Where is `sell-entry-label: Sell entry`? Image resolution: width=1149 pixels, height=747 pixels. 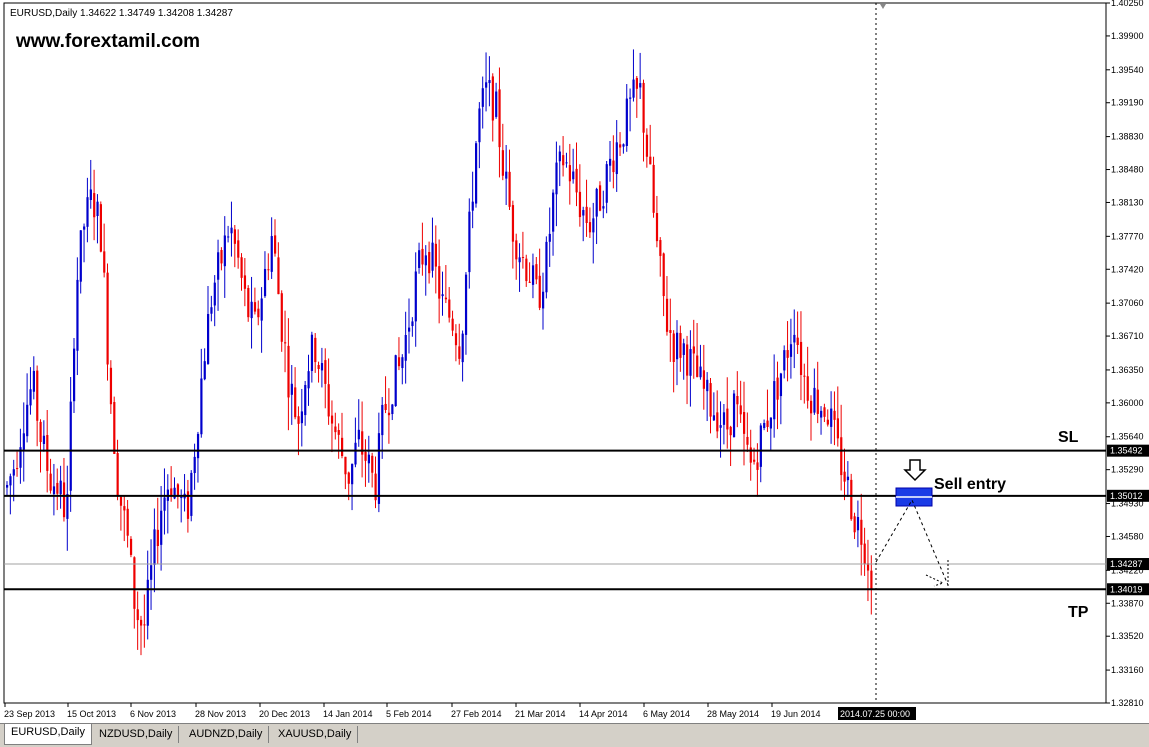 sell-entry-label: Sell entry is located at coordinates (970, 484).